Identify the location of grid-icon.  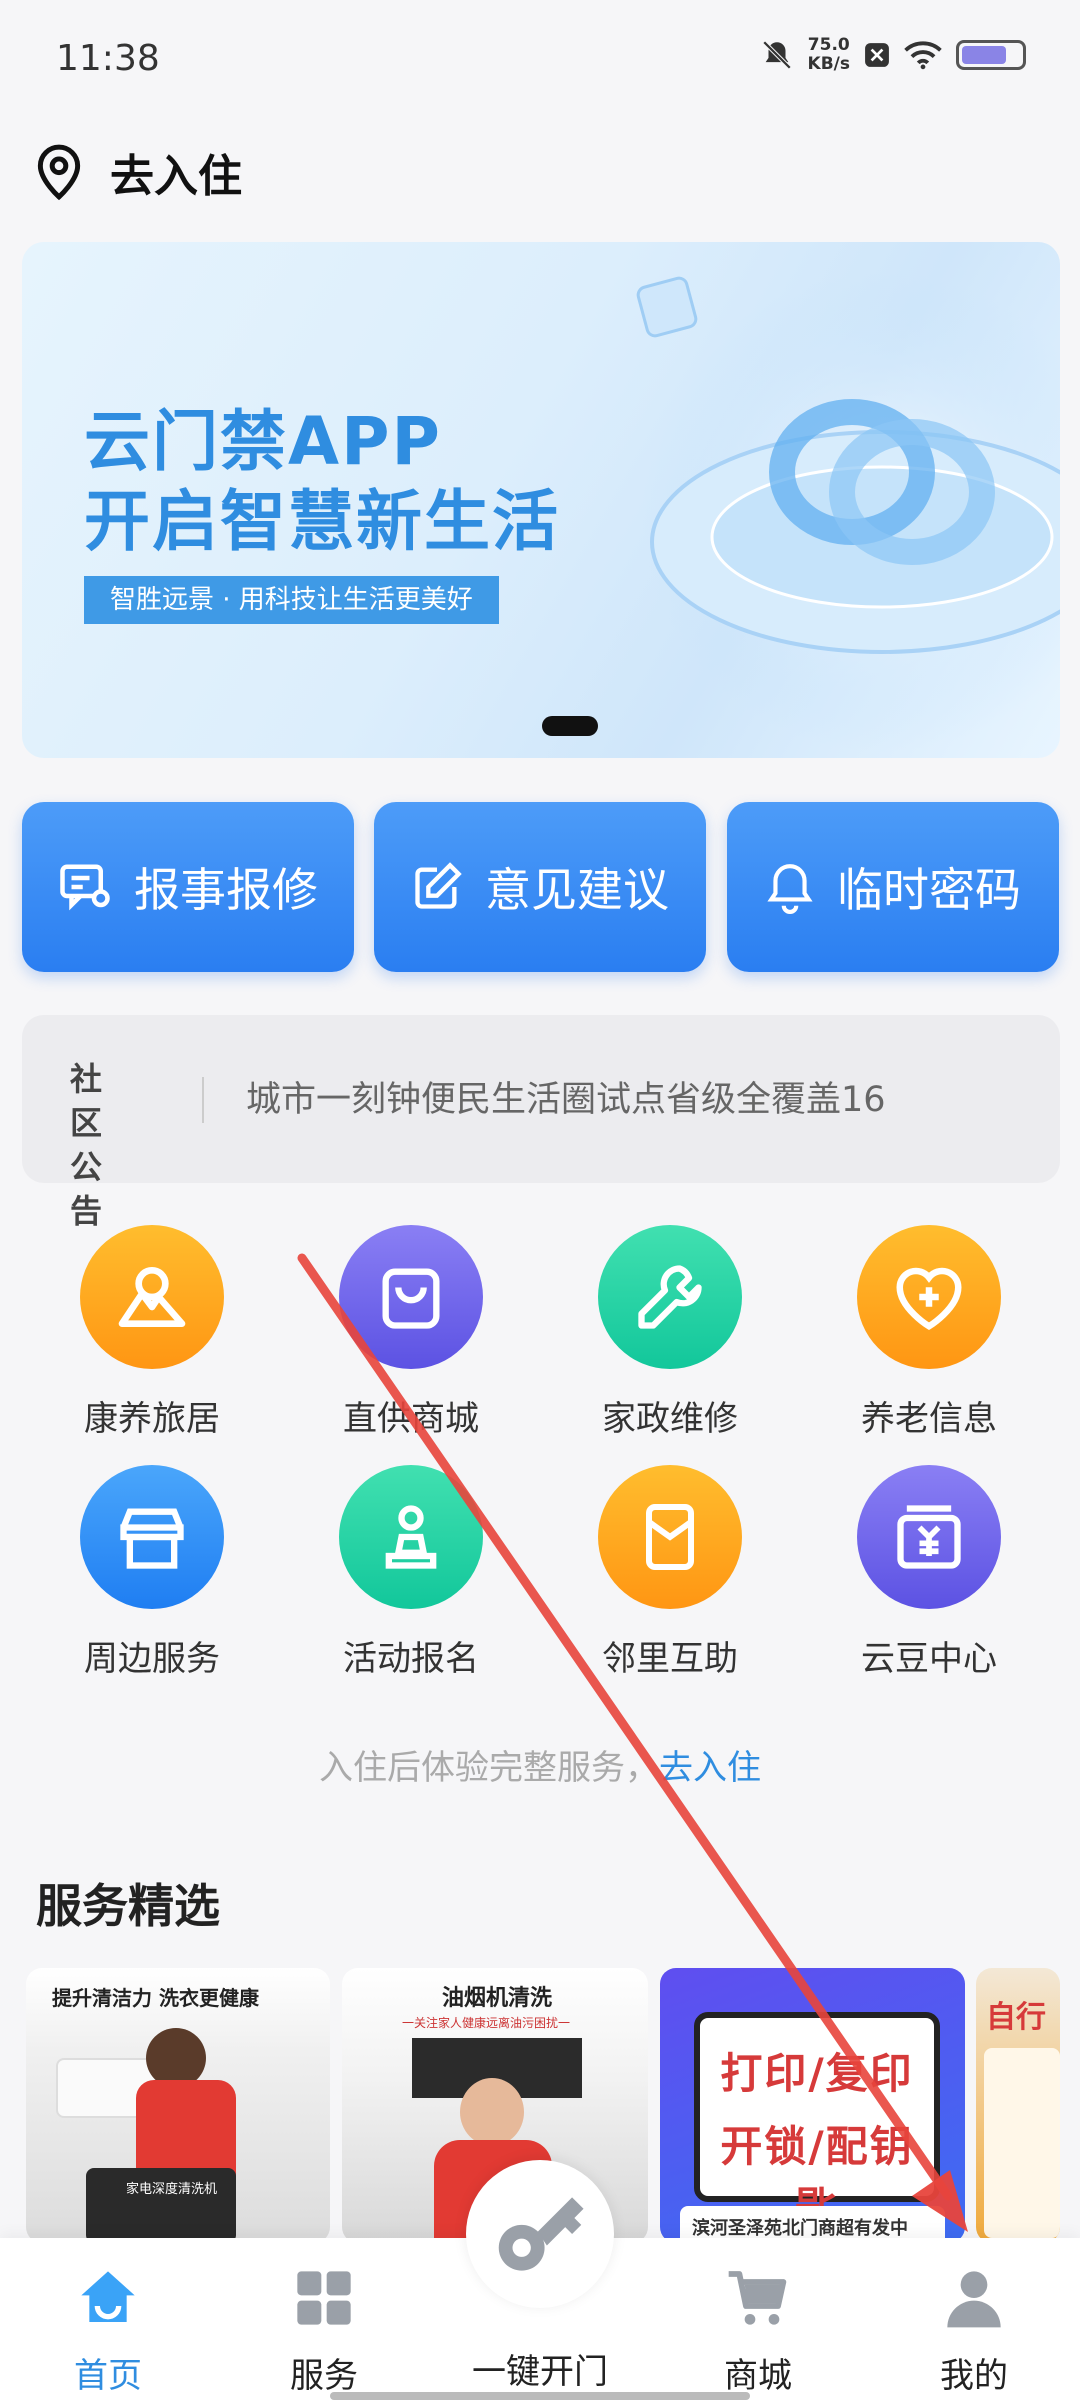
(324, 2298).